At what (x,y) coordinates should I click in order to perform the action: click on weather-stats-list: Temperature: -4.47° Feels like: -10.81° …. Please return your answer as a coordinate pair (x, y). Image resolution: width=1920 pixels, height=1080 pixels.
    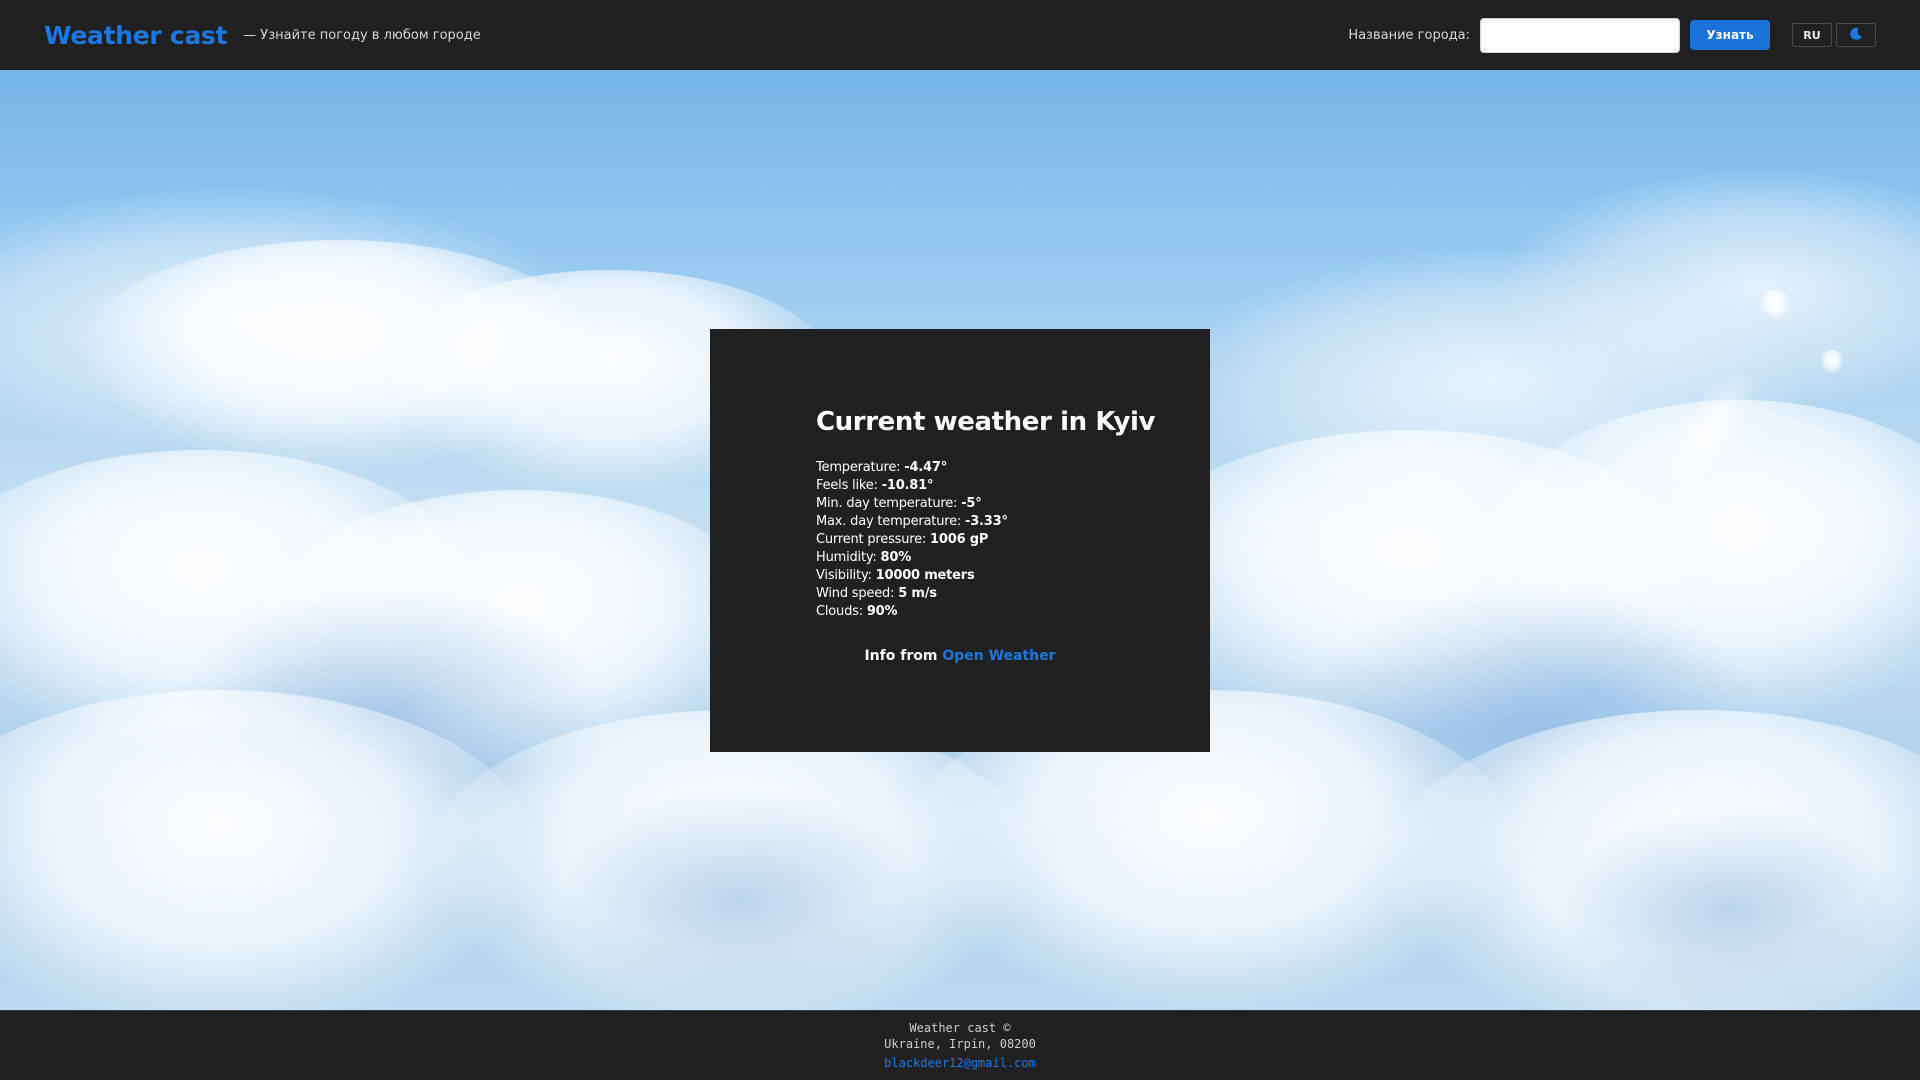
    Looking at the image, I should click on (1013, 540).